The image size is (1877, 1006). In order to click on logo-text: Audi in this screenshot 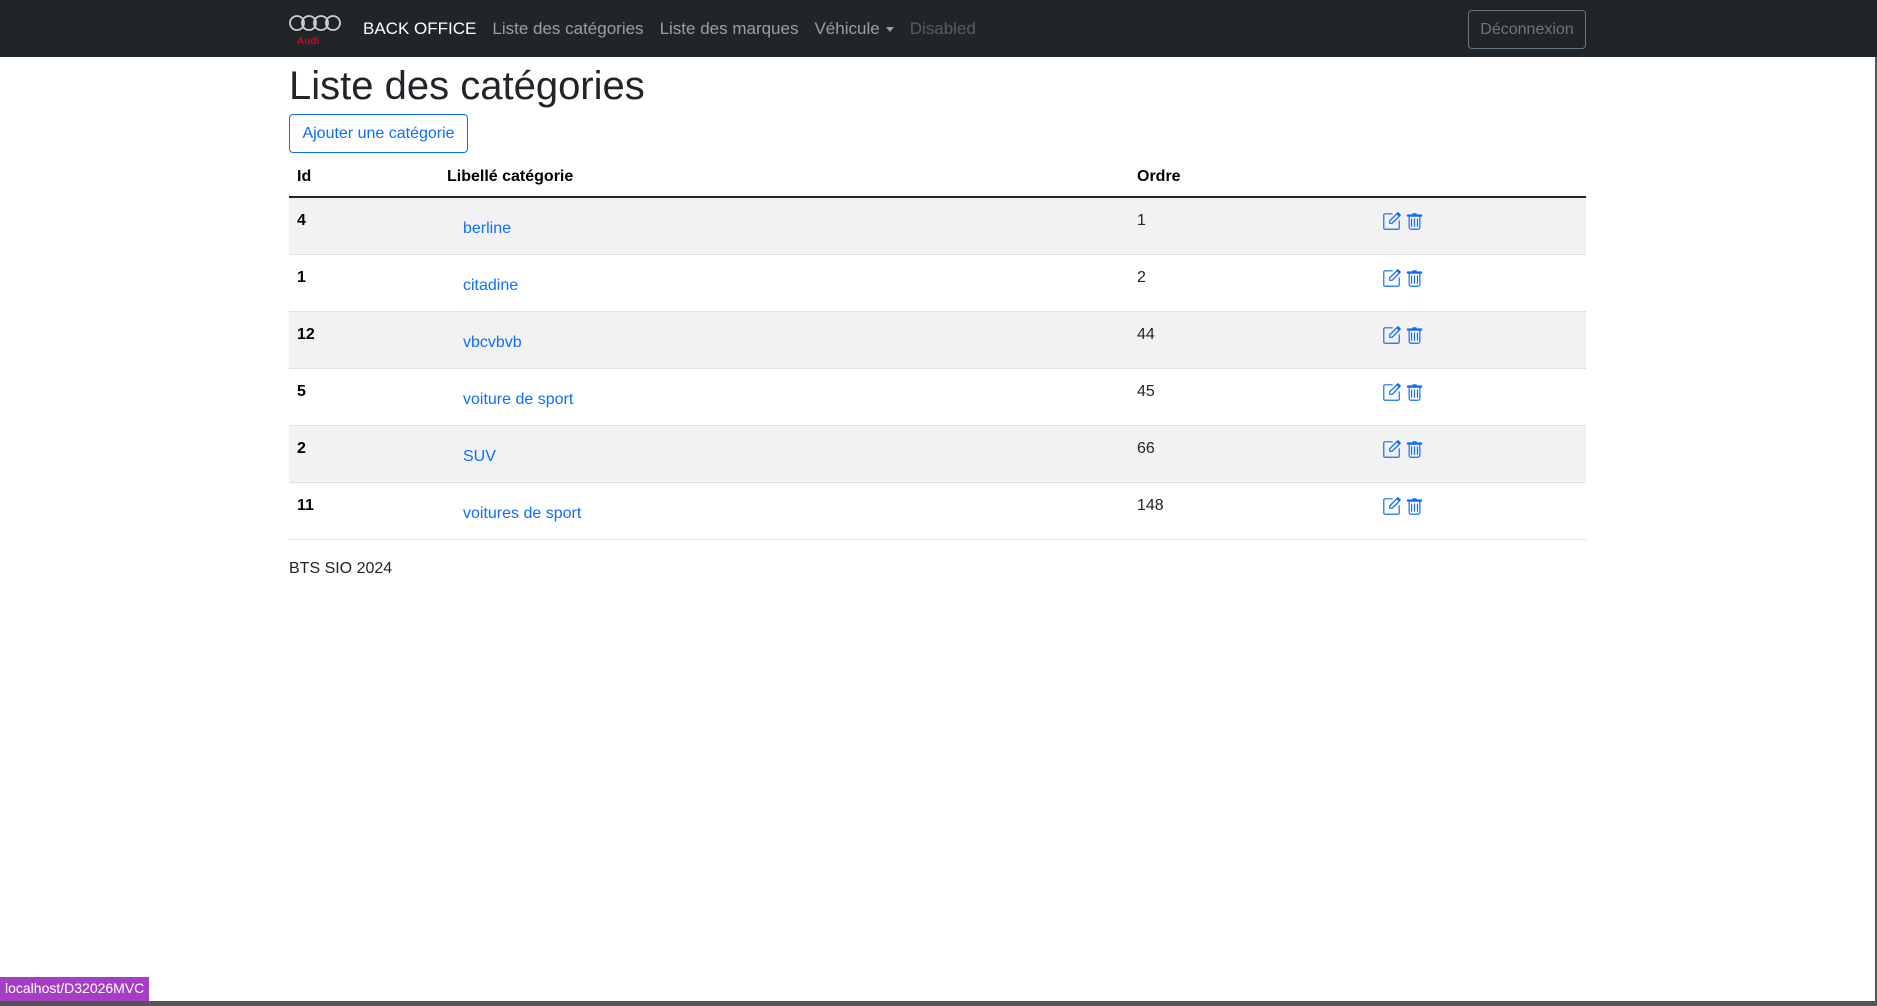, I will do `click(308, 41)`.